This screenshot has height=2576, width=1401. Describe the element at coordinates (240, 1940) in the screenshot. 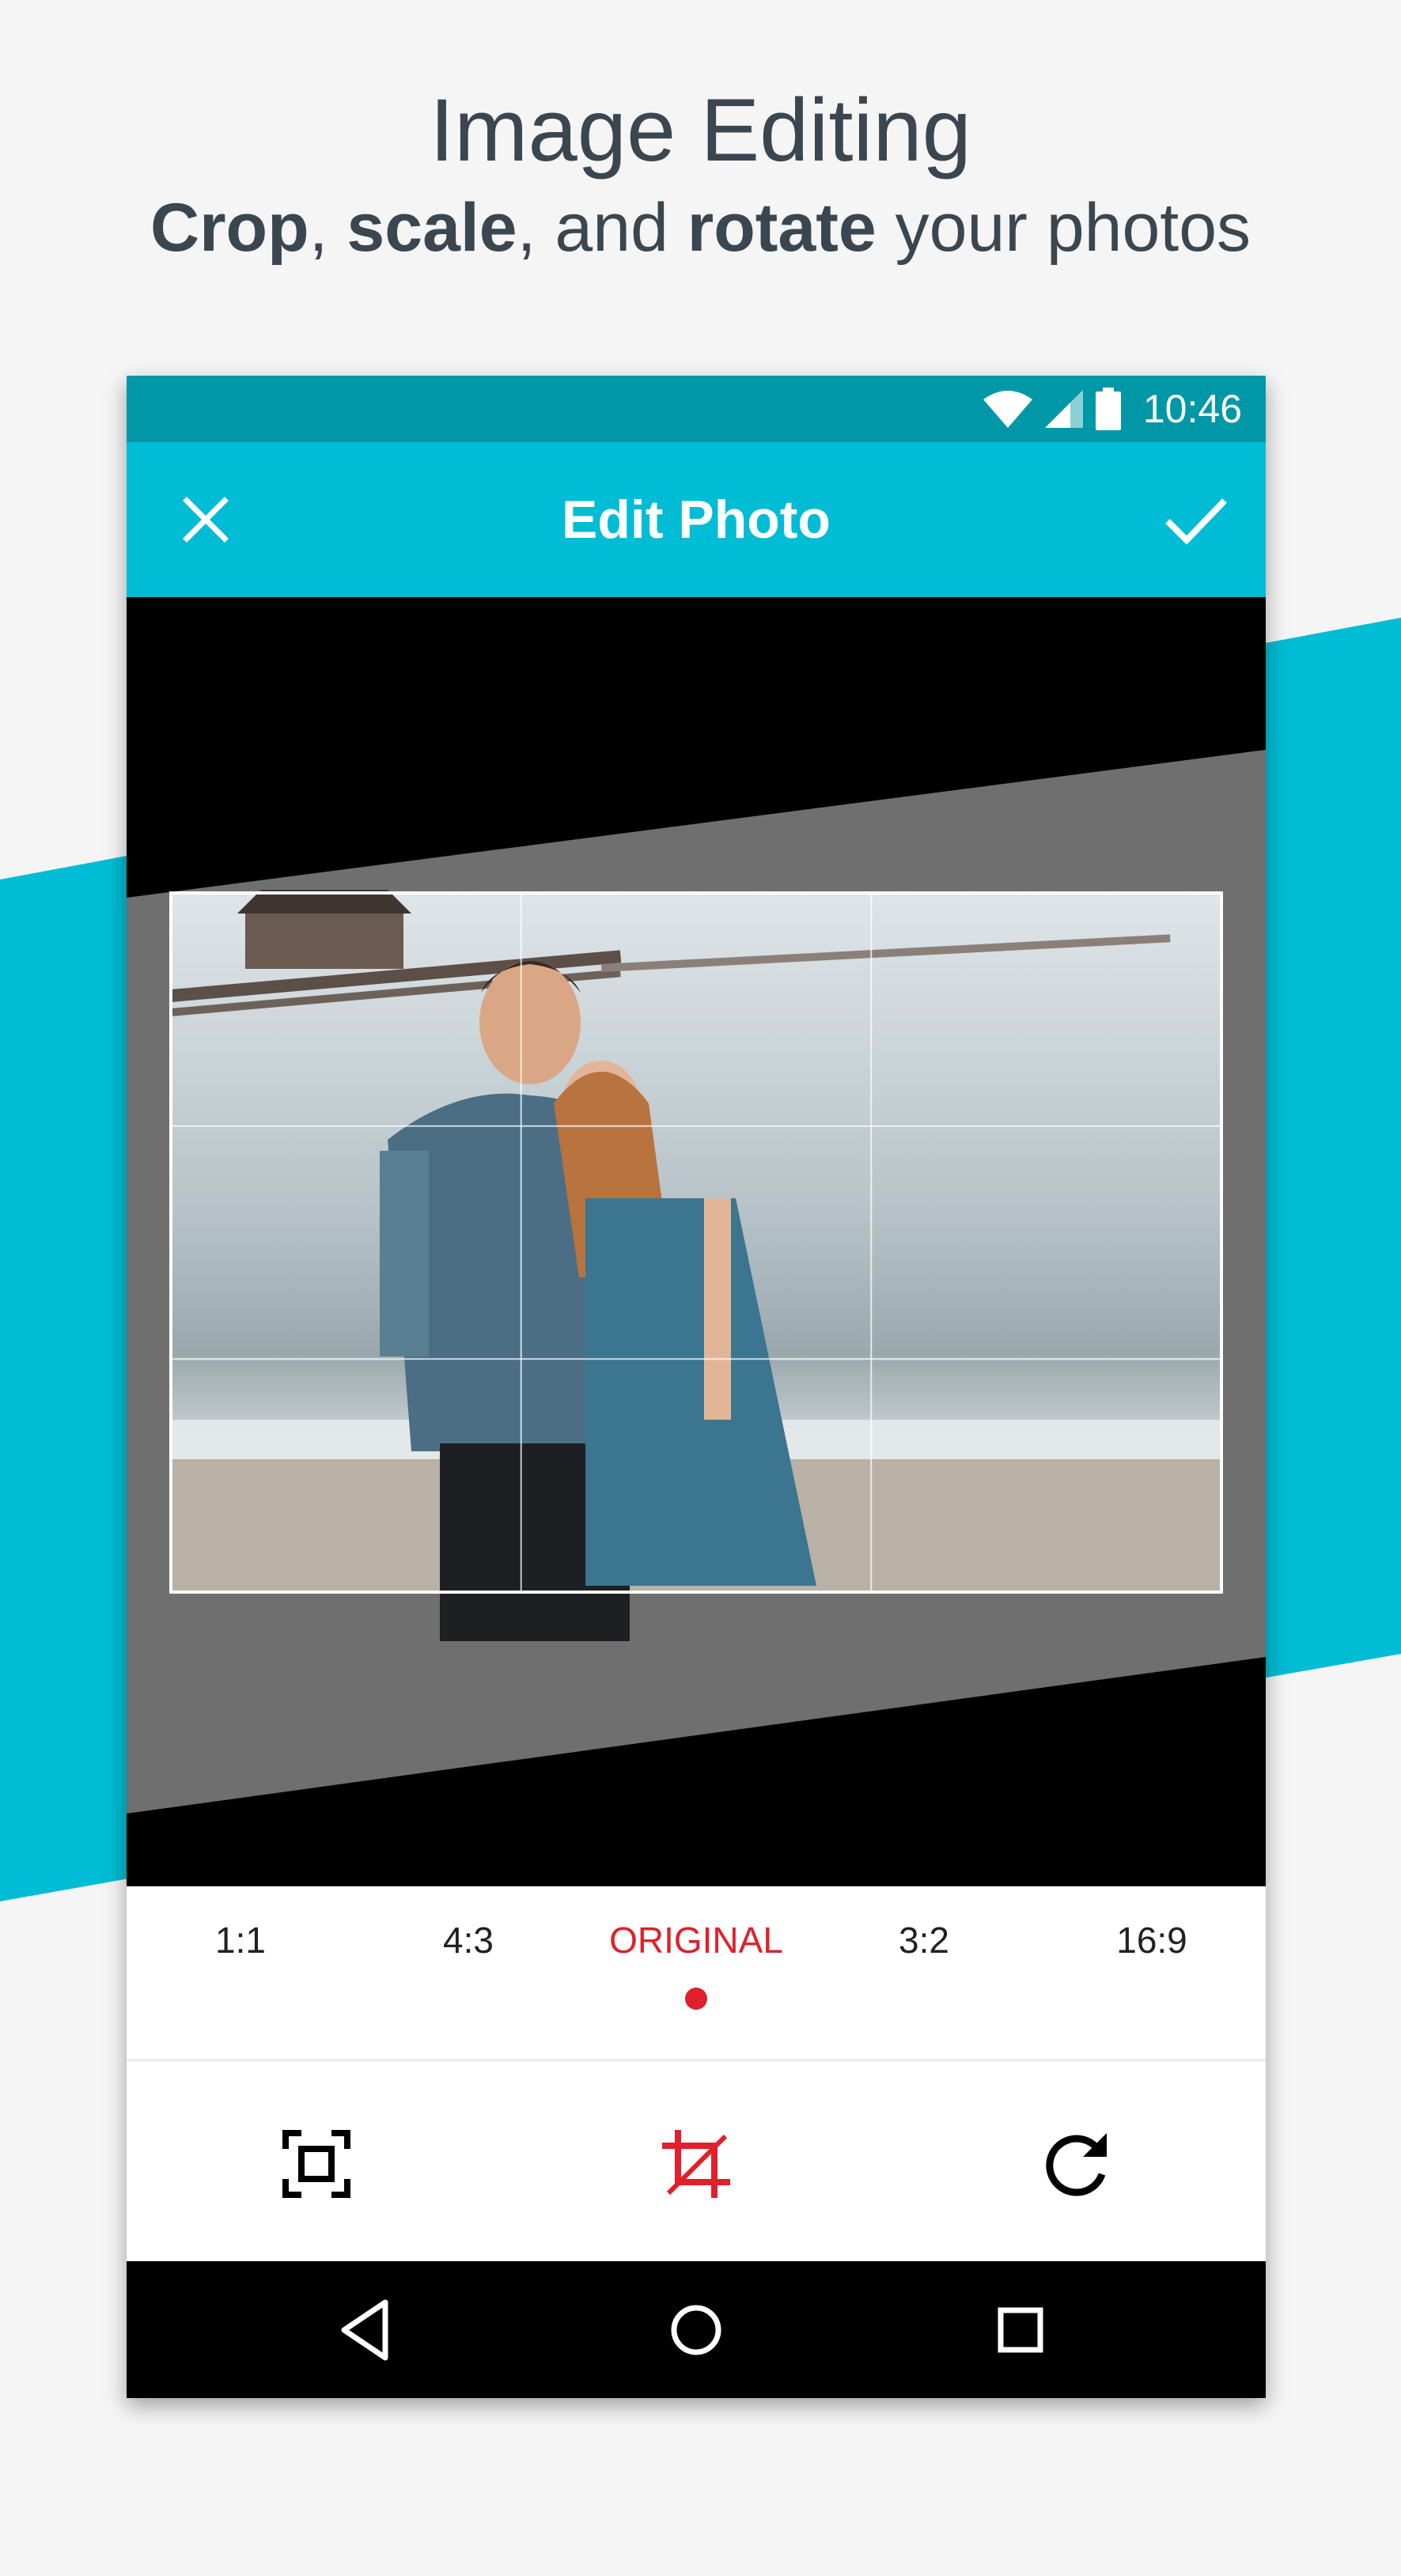

I see `ratio-1-1: 1:1` at that location.